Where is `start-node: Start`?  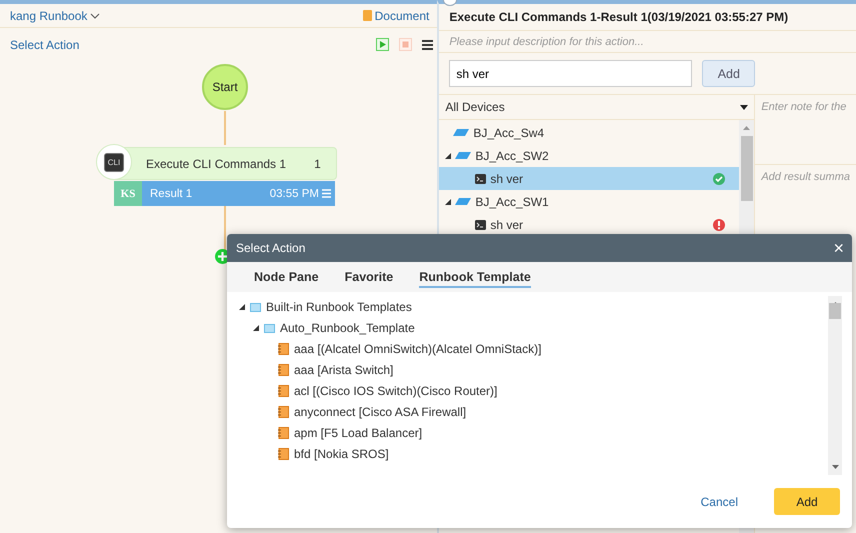
start-node: Start is located at coordinates (225, 87).